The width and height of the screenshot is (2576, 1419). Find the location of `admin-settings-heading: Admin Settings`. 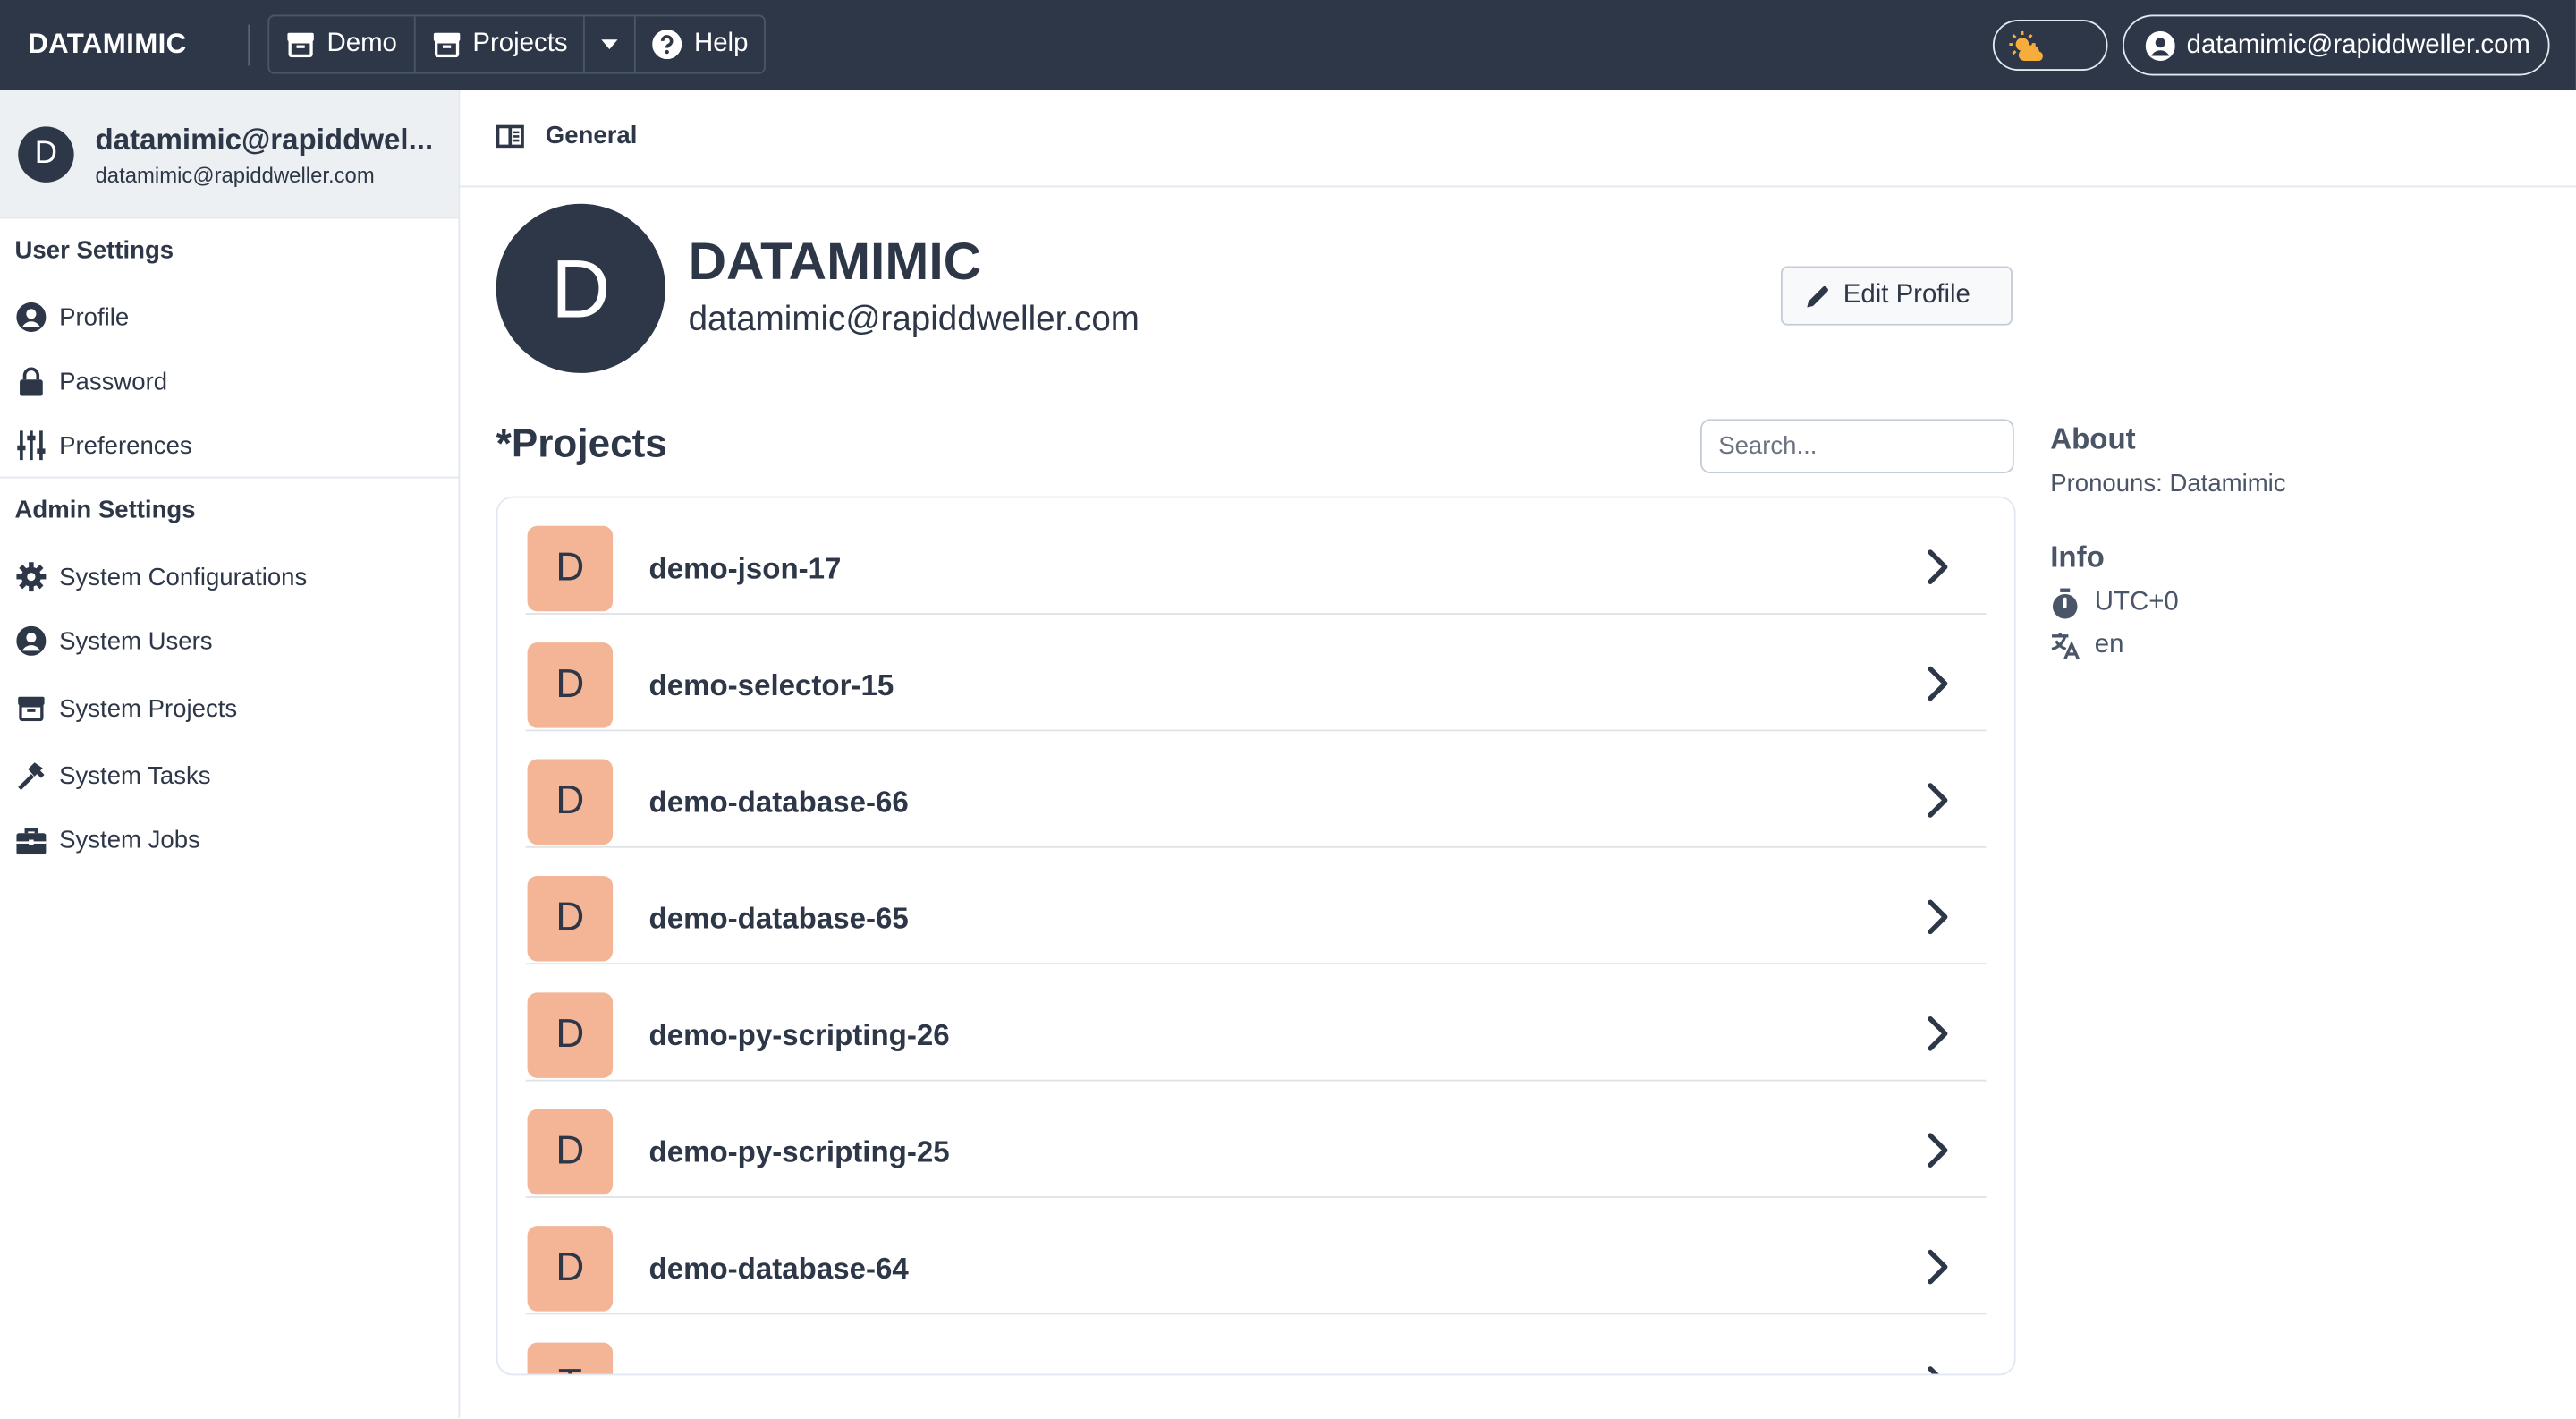

admin-settings-heading: Admin Settings is located at coordinates (105, 510).